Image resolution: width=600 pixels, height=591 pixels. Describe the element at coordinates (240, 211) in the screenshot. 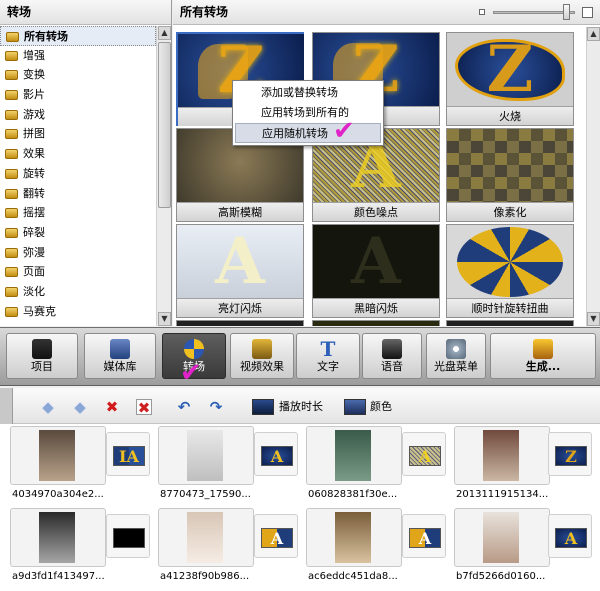

I see `transition-label: 高斯模糊` at that location.